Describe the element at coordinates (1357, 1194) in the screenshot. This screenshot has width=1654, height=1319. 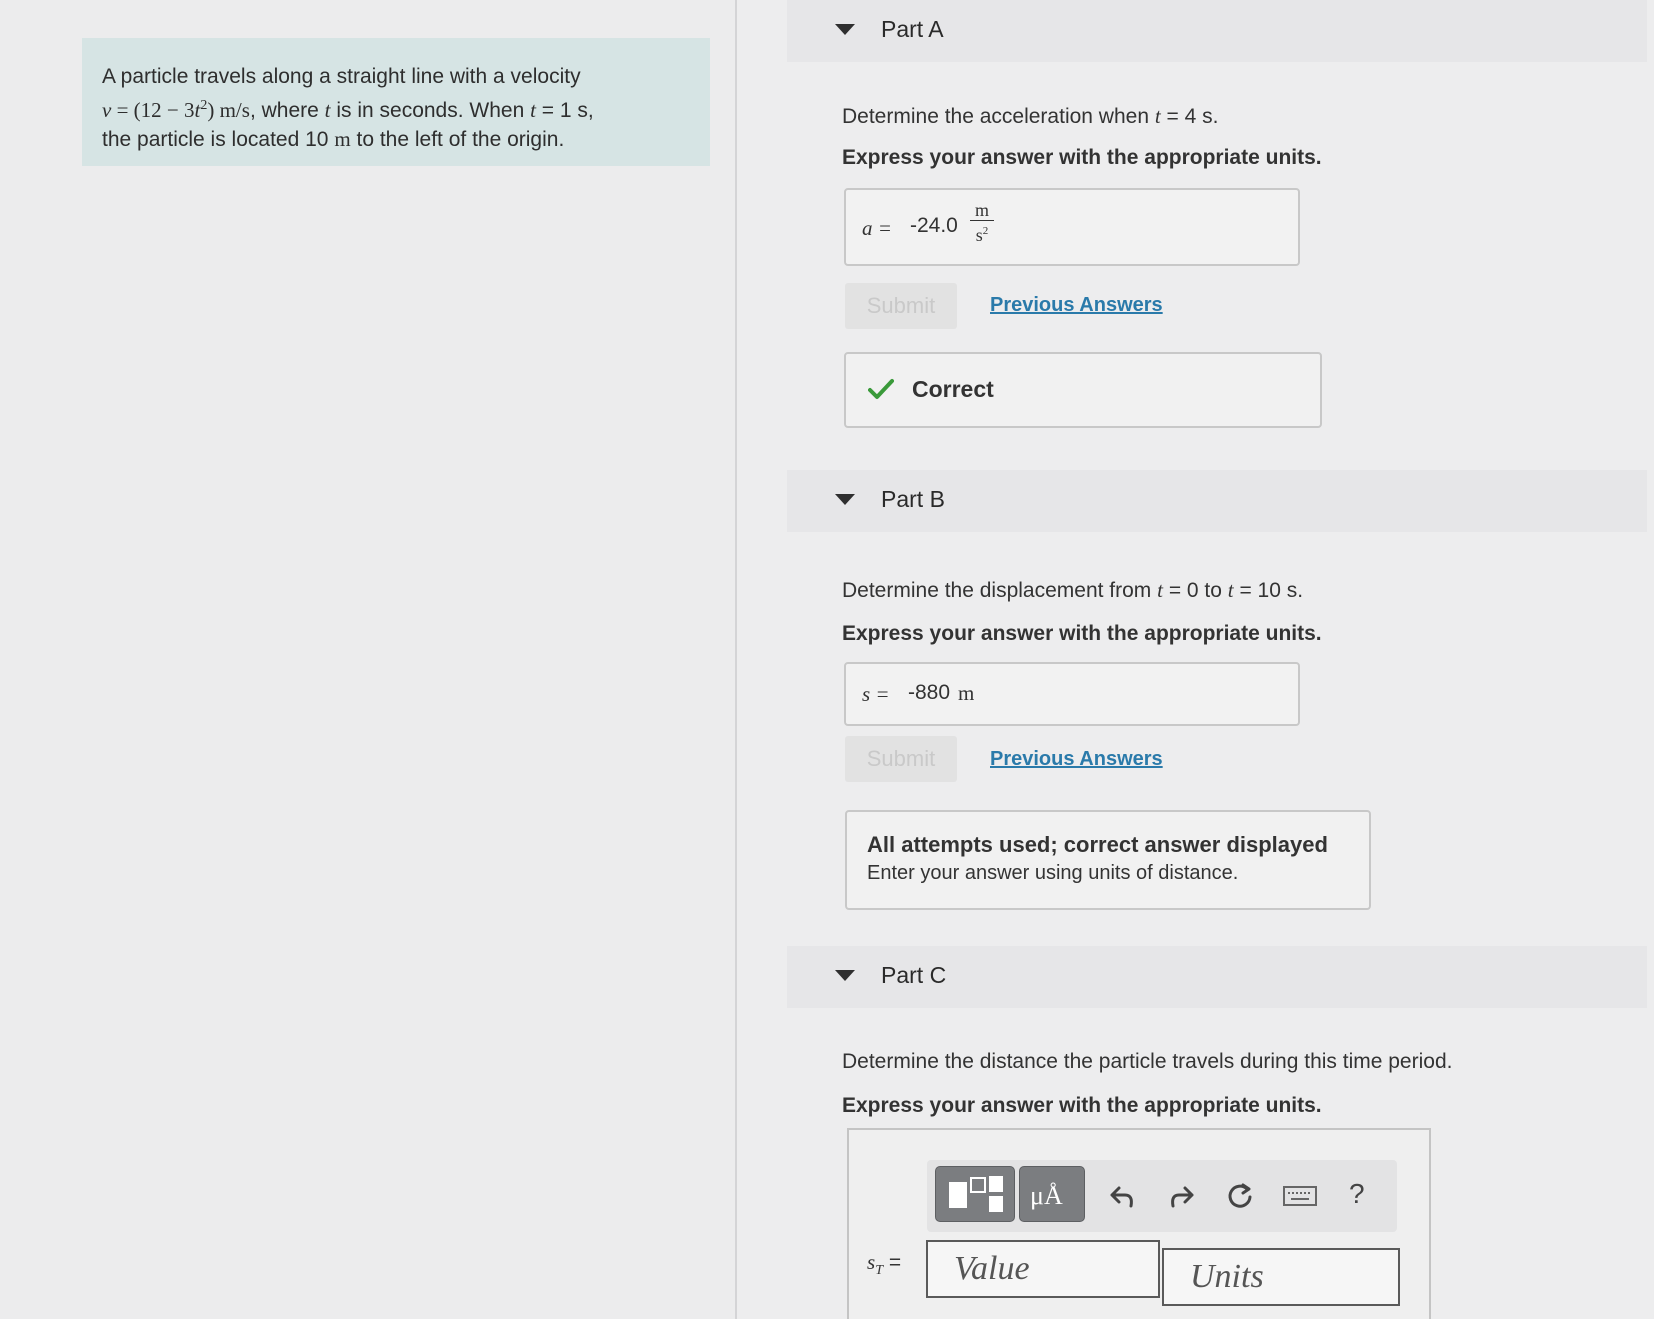
I see `help-icon: ?` at that location.